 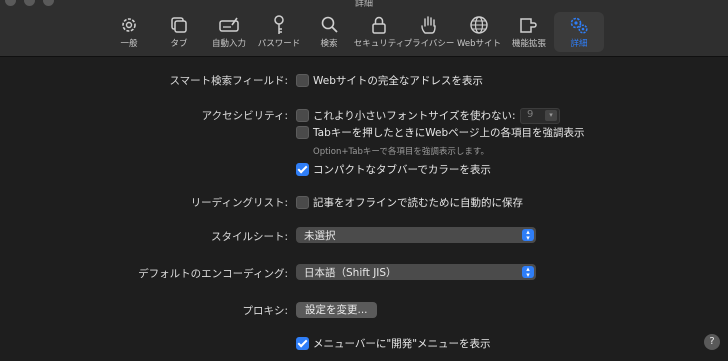 What do you see at coordinates (551, 115) in the screenshot?
I see `chevron-down-icon: ▾` at bounding box center [551, 115].